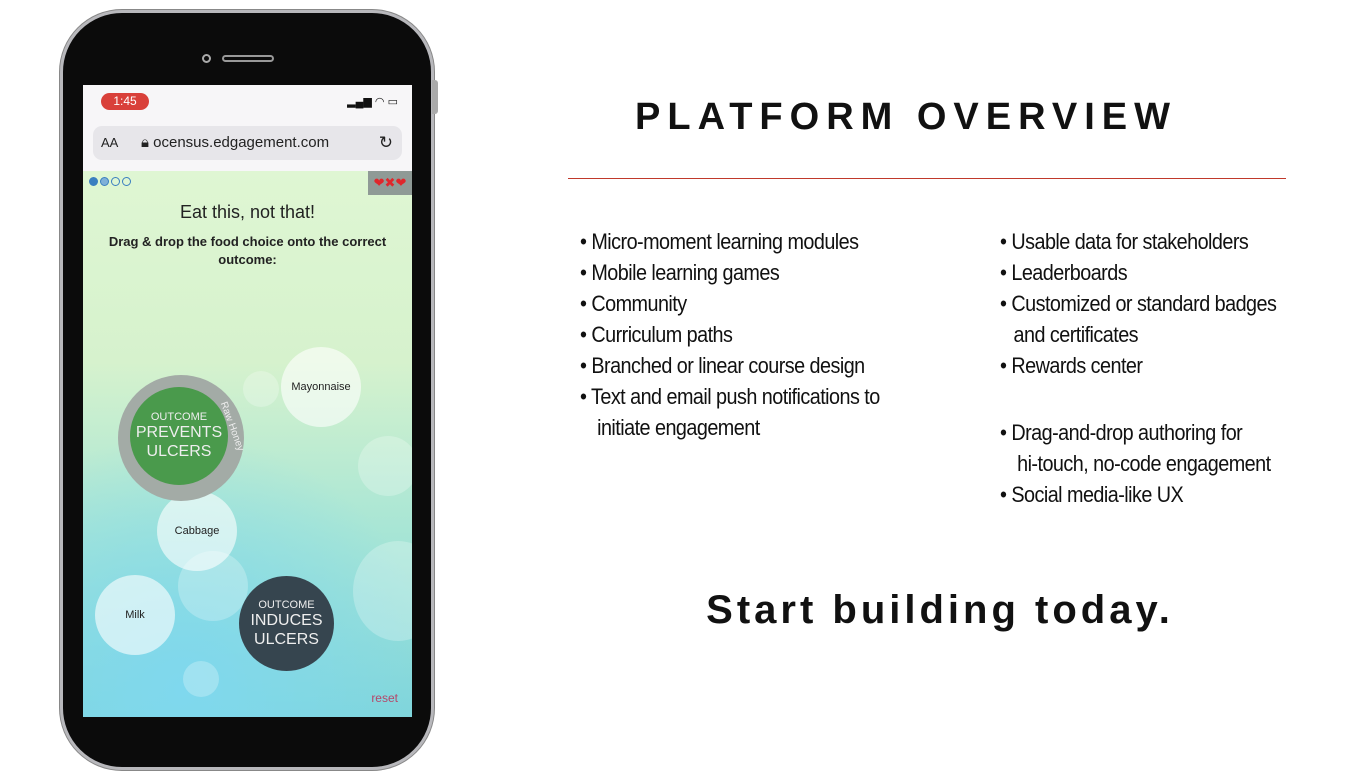 This screenshot has width=1365, height=777. I want to click on list-item: • Social media-like UX, so click(1092, 494).